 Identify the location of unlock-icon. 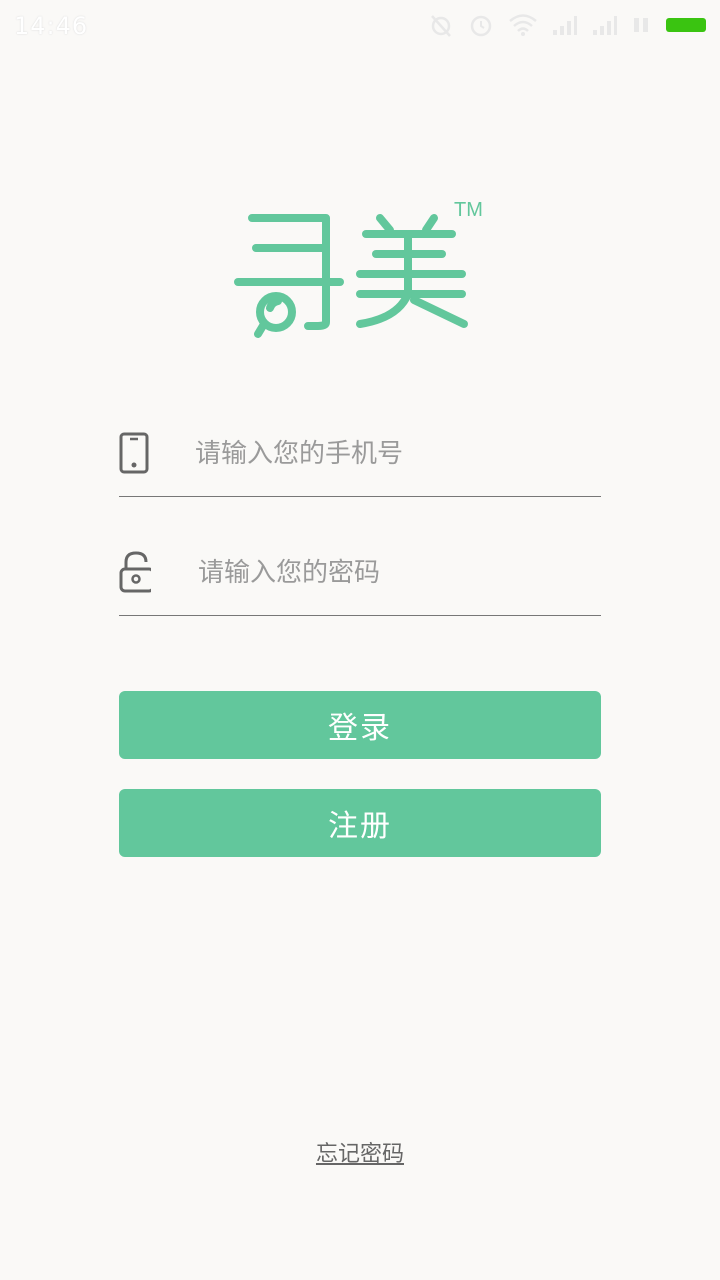
(135, 572).